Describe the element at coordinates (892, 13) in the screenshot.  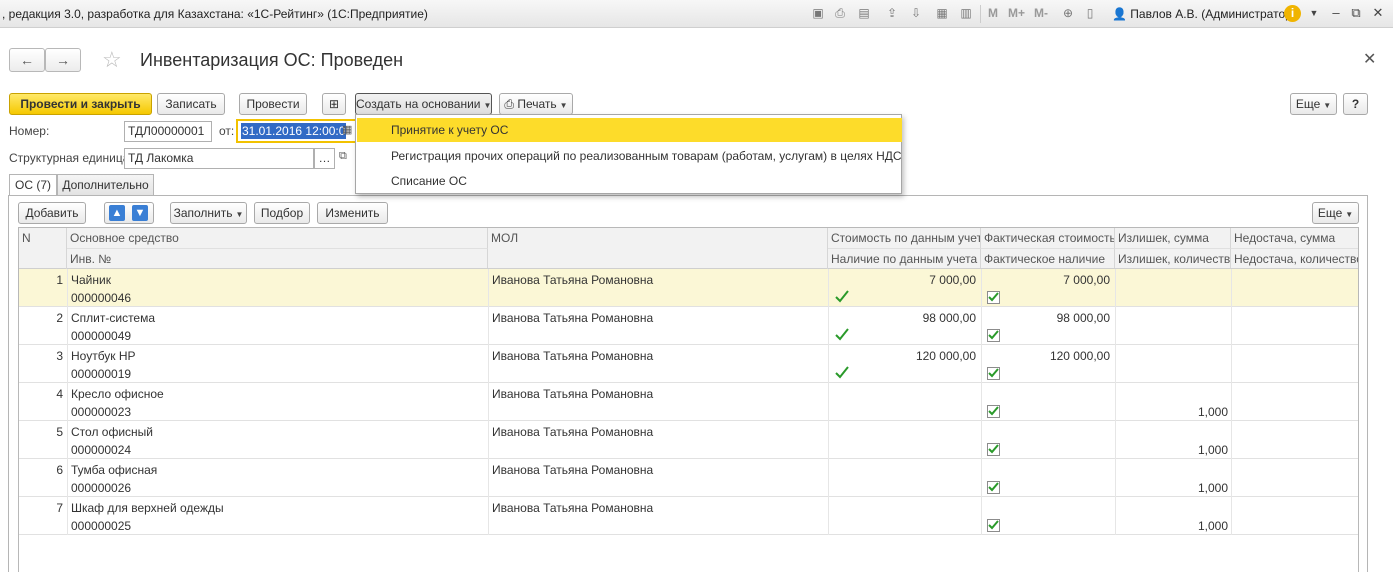
I see `upload-icon: ⇪` at that location.